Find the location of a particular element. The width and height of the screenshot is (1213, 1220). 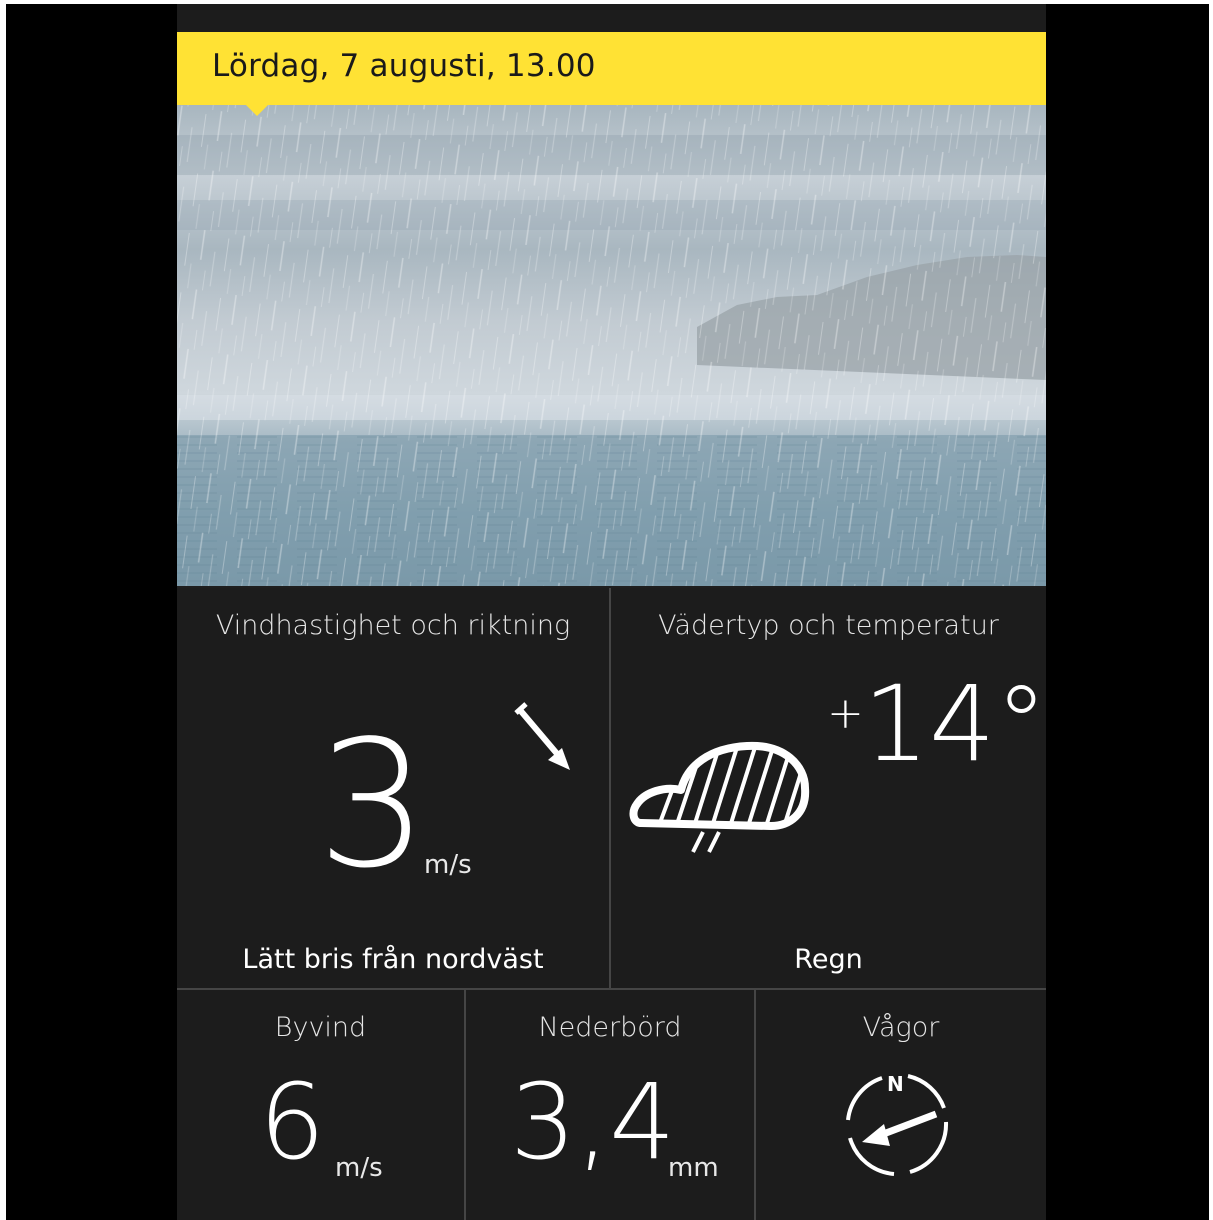

precipitation-title: Nederbörd is located at coordinates (610, 1027).